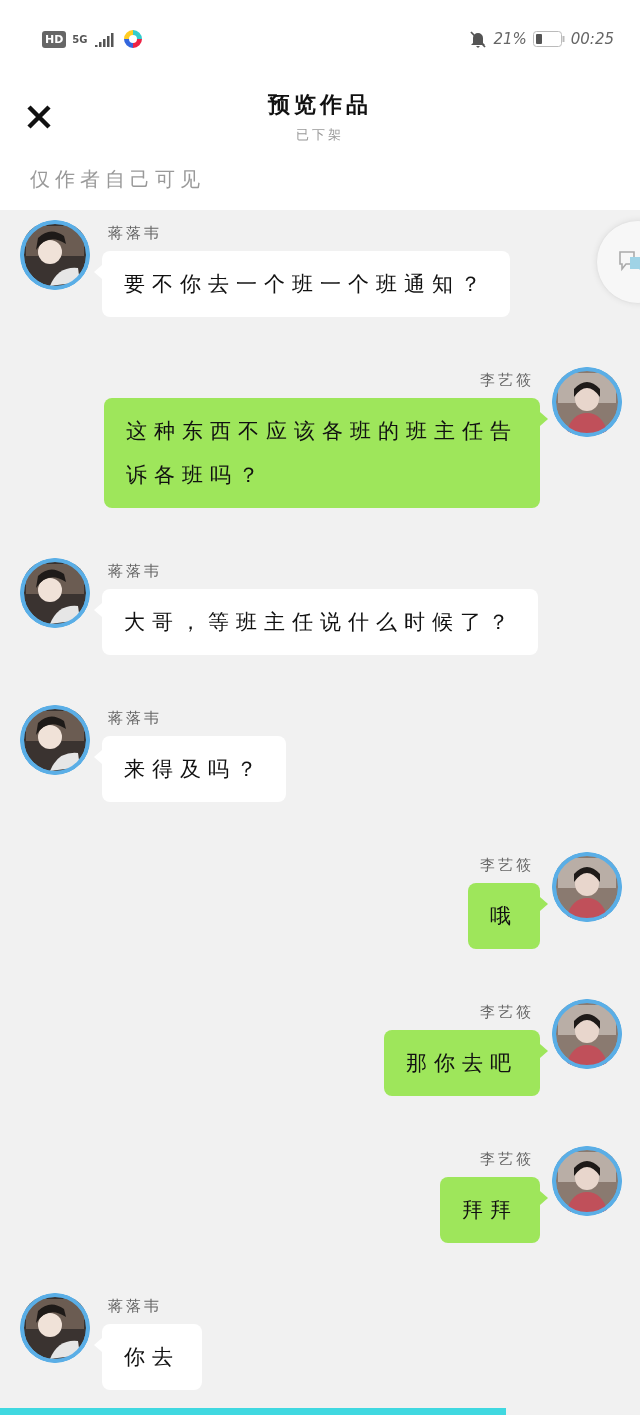 This screenshot has height=1415, width=640. I want to click on clock-time: 00:25, so click(592, 39).